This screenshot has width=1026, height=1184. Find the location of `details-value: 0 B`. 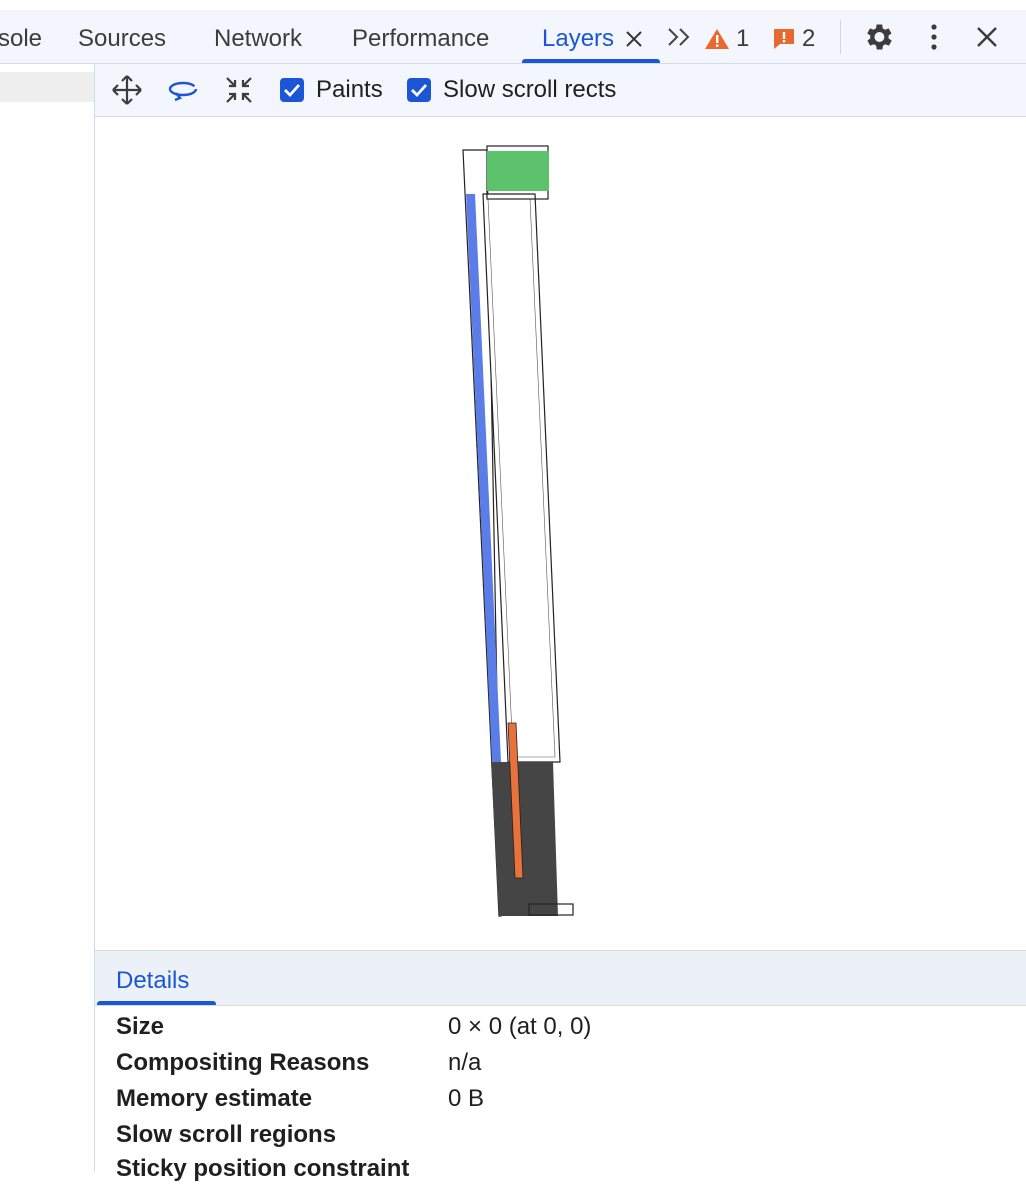

details-value: 0 B is located at coordinates (466, 1098).